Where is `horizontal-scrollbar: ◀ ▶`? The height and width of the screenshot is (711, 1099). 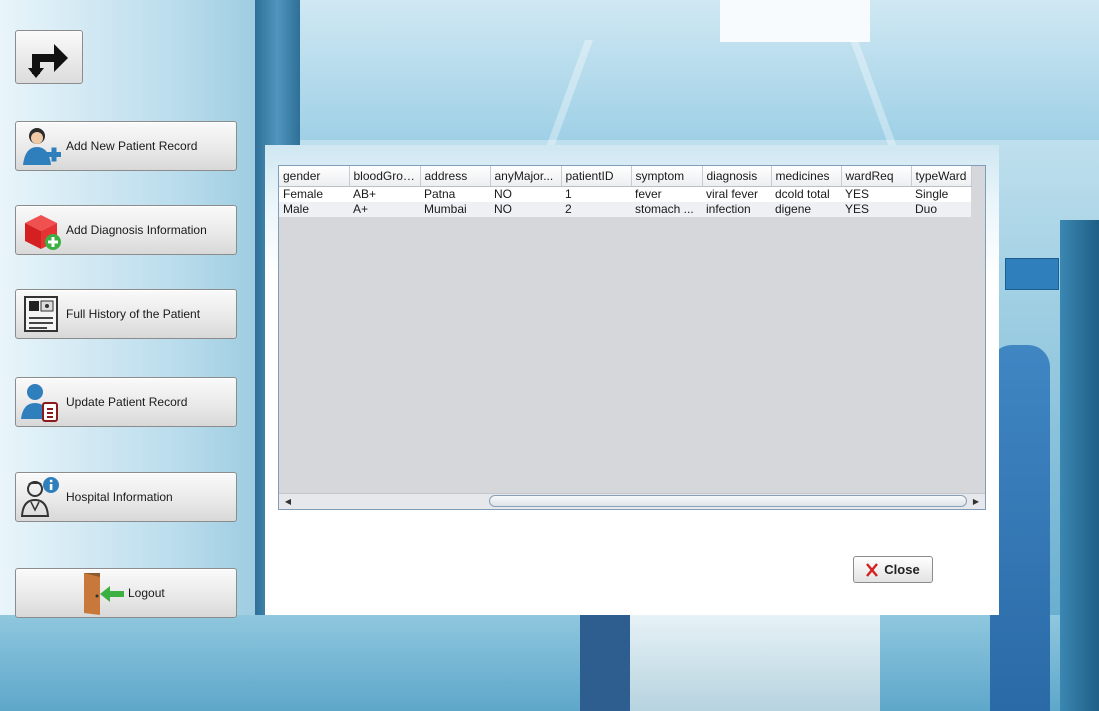
horizontal-scrollbar: ◀ ▶ is located at coordinates (632, 501).